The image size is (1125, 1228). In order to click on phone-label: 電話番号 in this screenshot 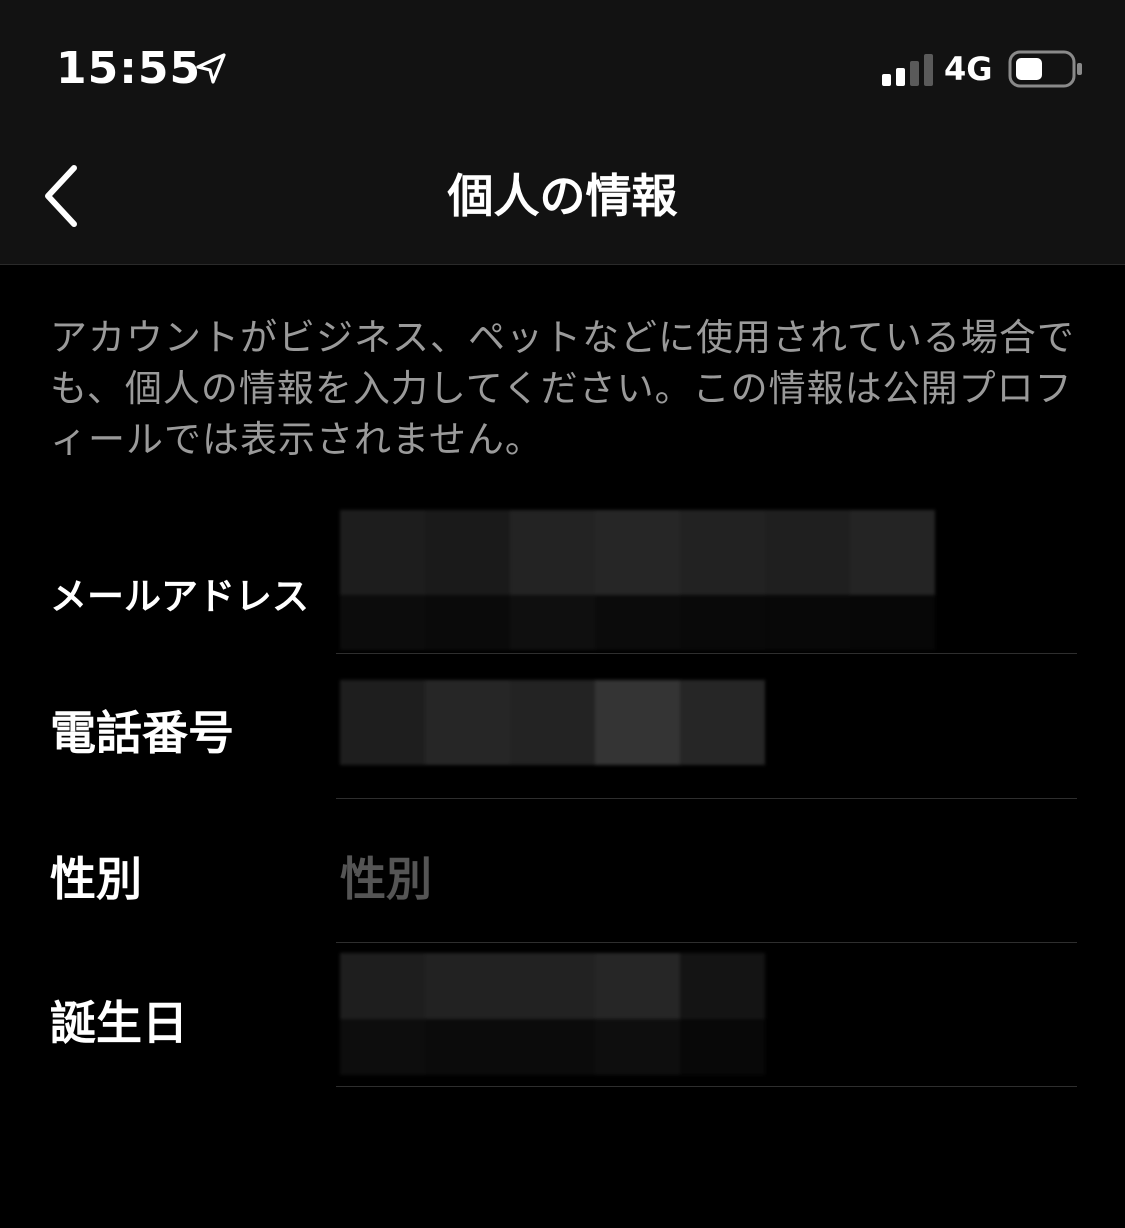, I will do `click(142, 733)`.